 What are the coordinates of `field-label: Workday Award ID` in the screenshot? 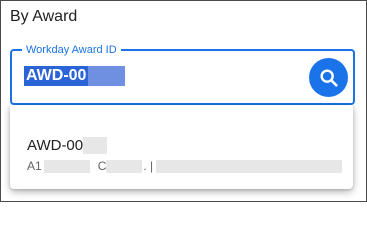 It's located at (71, 50).